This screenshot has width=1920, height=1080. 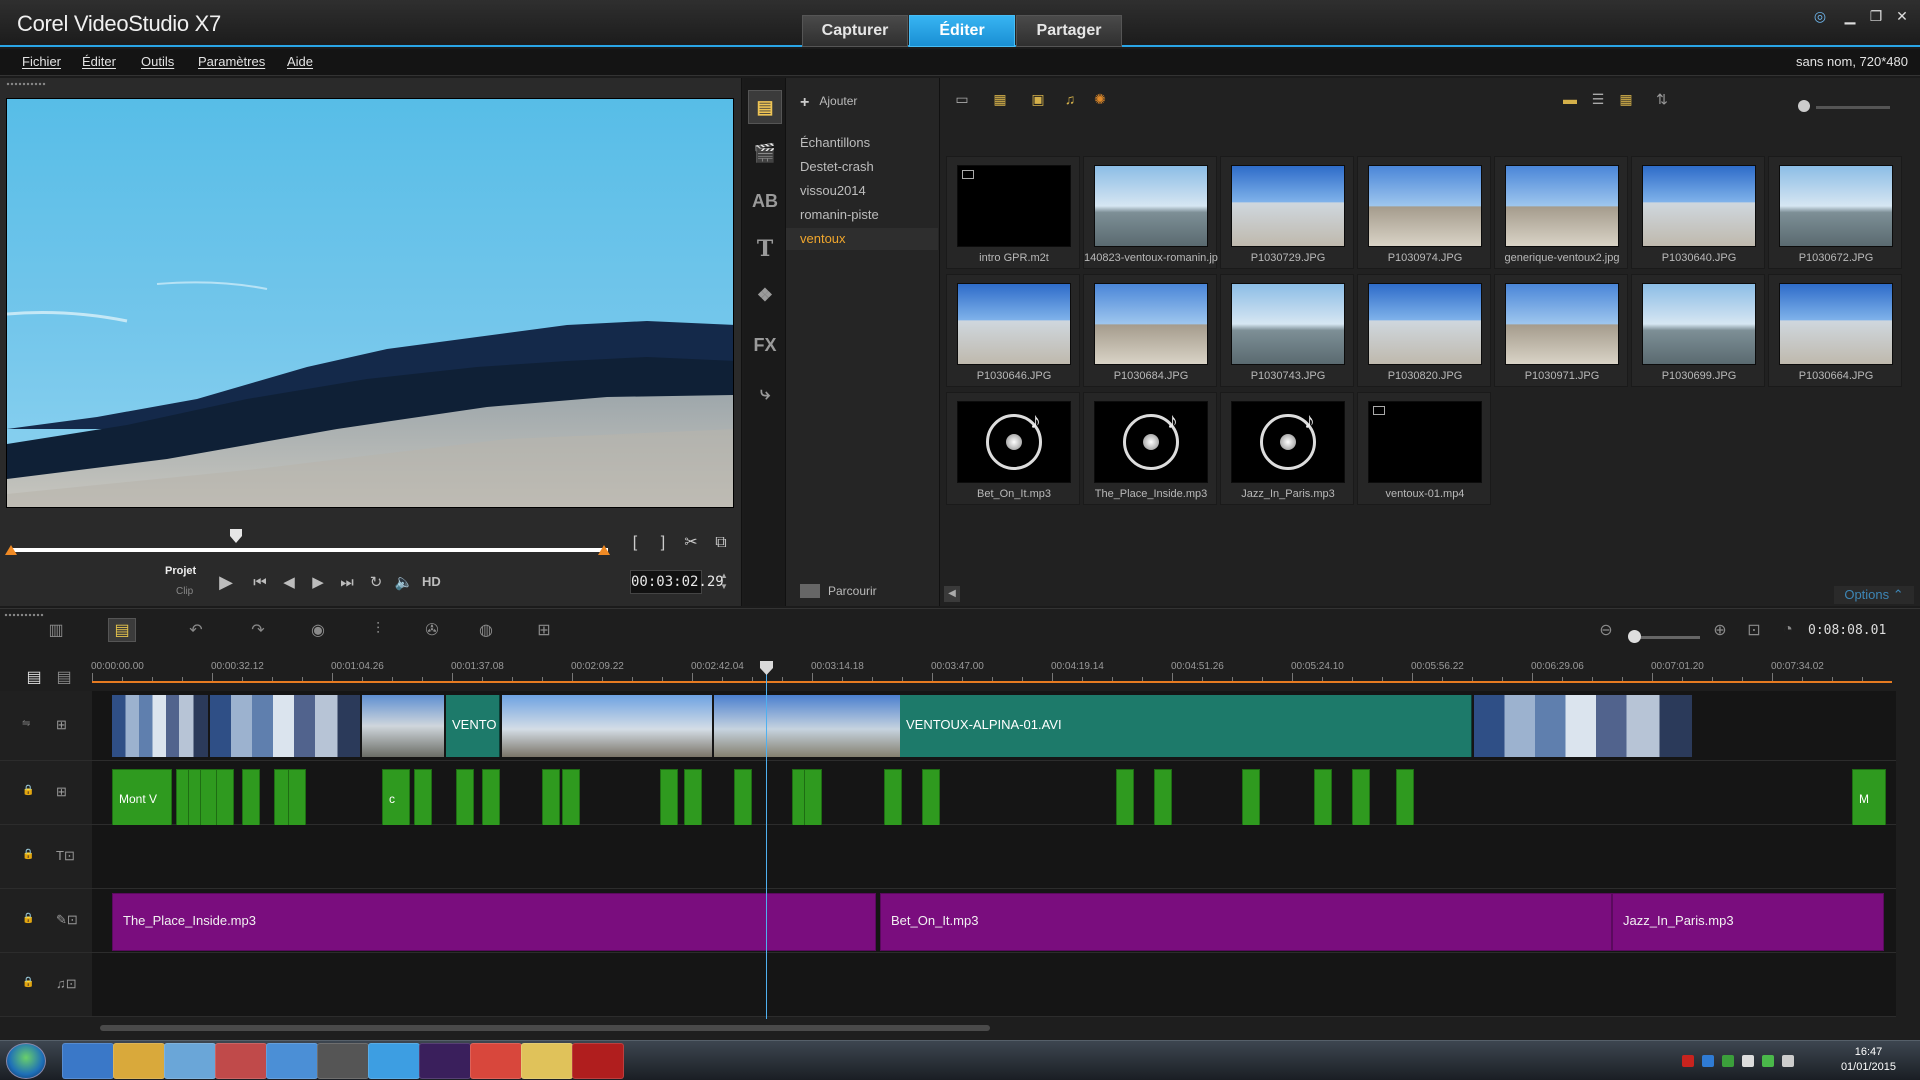 What do you see at coordinates (962, 99) in the screenshot?
I see `import-folder-icon: ▭` at bounding box center [962, 99].